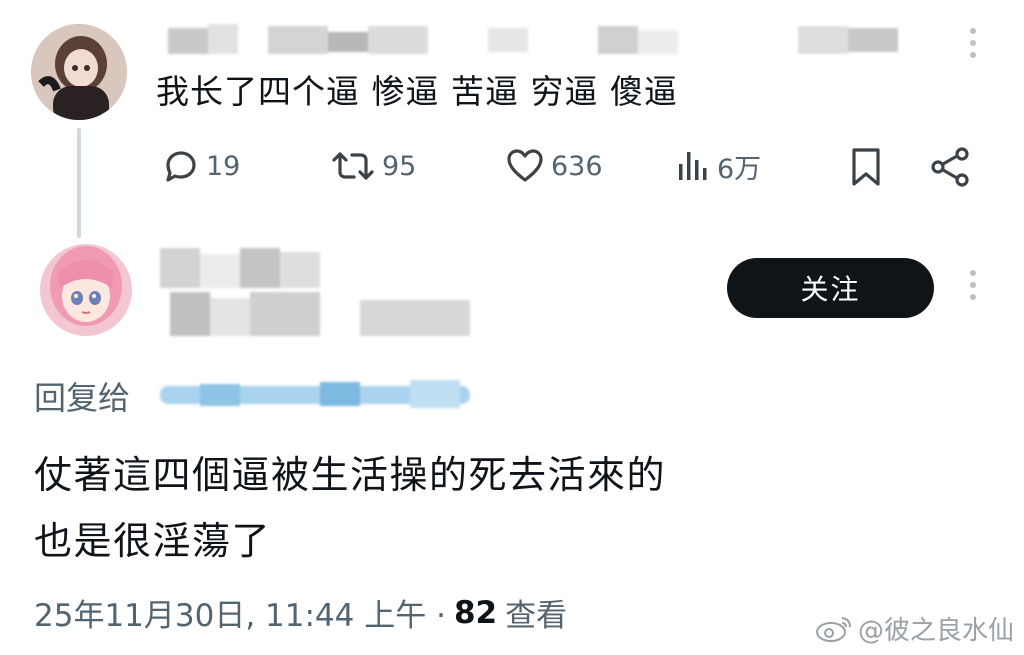  I want to click on heart-icon, so click(525, 165).